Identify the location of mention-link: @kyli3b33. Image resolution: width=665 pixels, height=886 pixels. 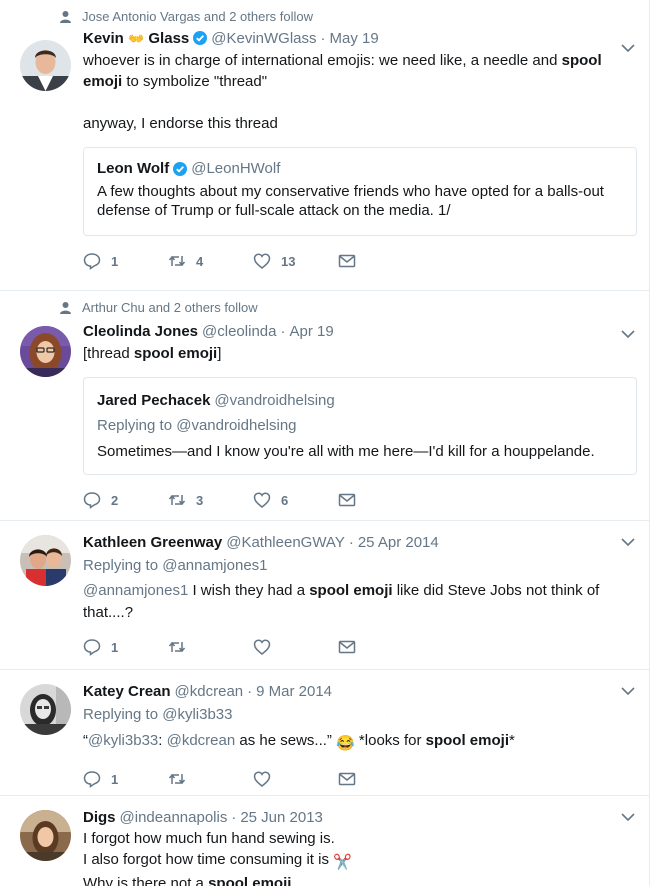
(123, 740).